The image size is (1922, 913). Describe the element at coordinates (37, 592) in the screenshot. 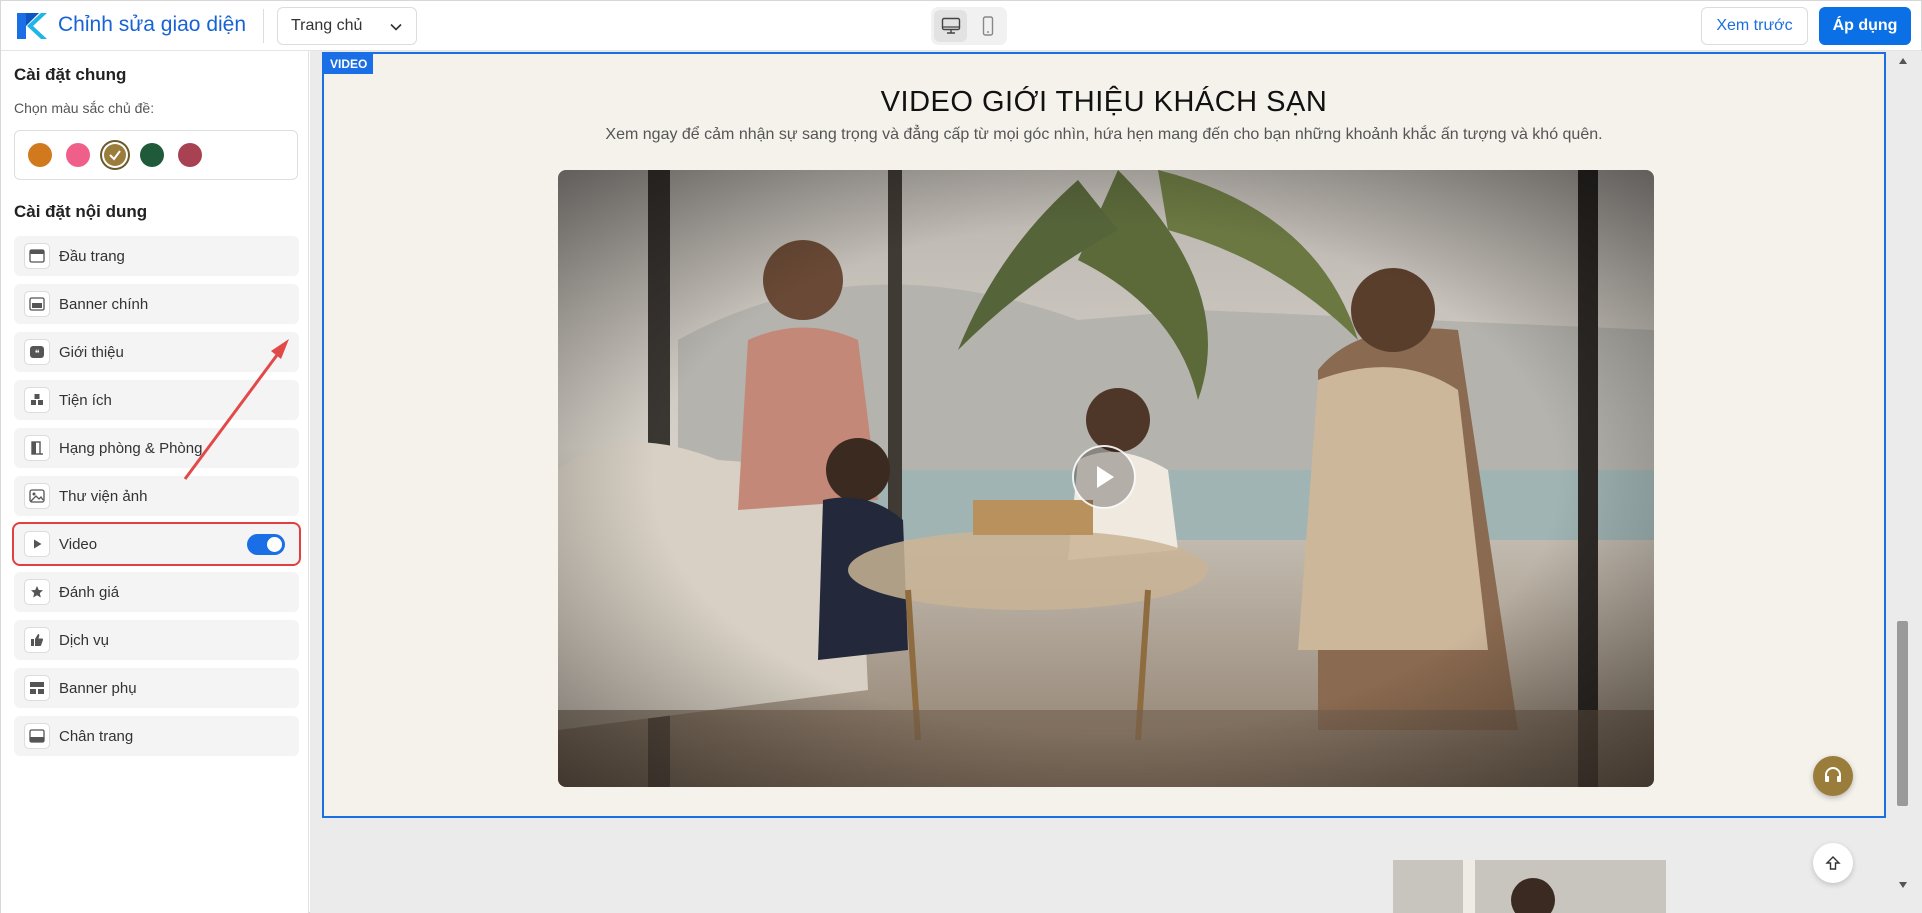

I see `star-icon` at that location.